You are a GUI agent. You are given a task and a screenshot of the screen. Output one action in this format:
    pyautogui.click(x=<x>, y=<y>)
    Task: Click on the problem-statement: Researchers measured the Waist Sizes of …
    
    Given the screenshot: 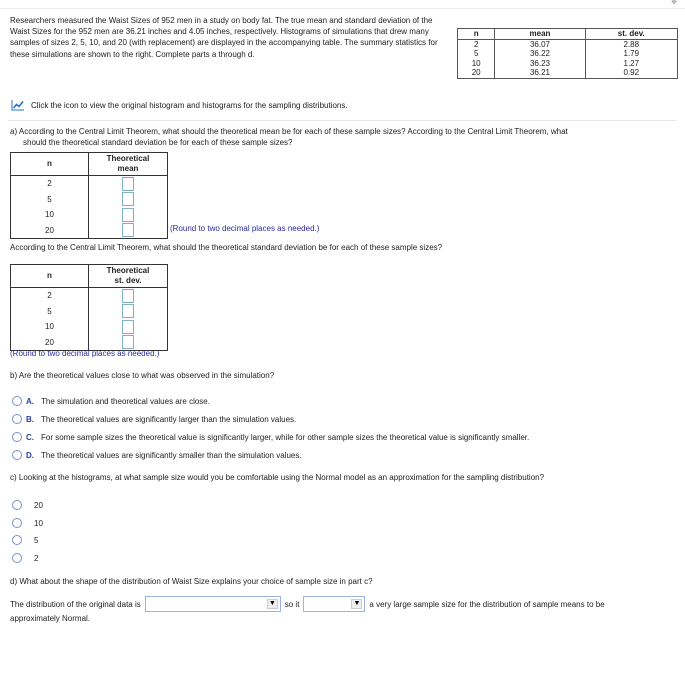 What is the action you would take?
    pyautogui.click(x=224, y=37)
    